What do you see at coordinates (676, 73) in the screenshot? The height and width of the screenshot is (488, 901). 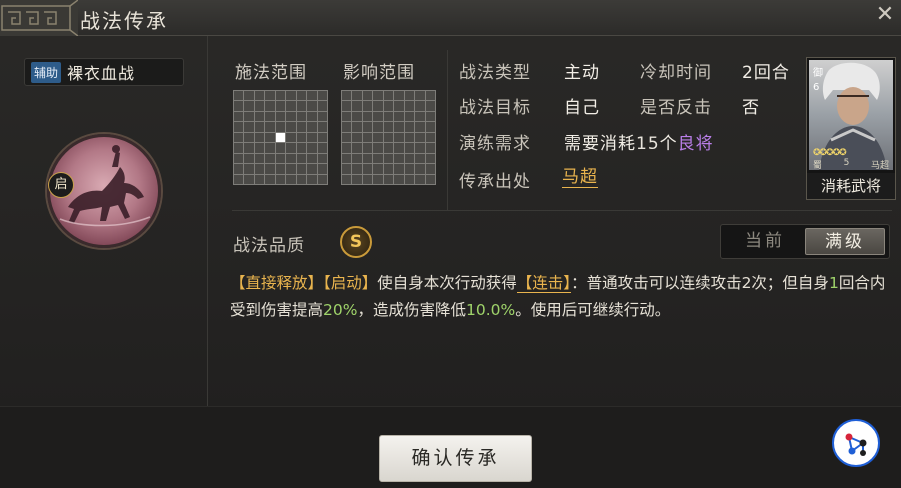 I see `info-label-cooldown: 冷却时间` at bounding box center [676, 73].